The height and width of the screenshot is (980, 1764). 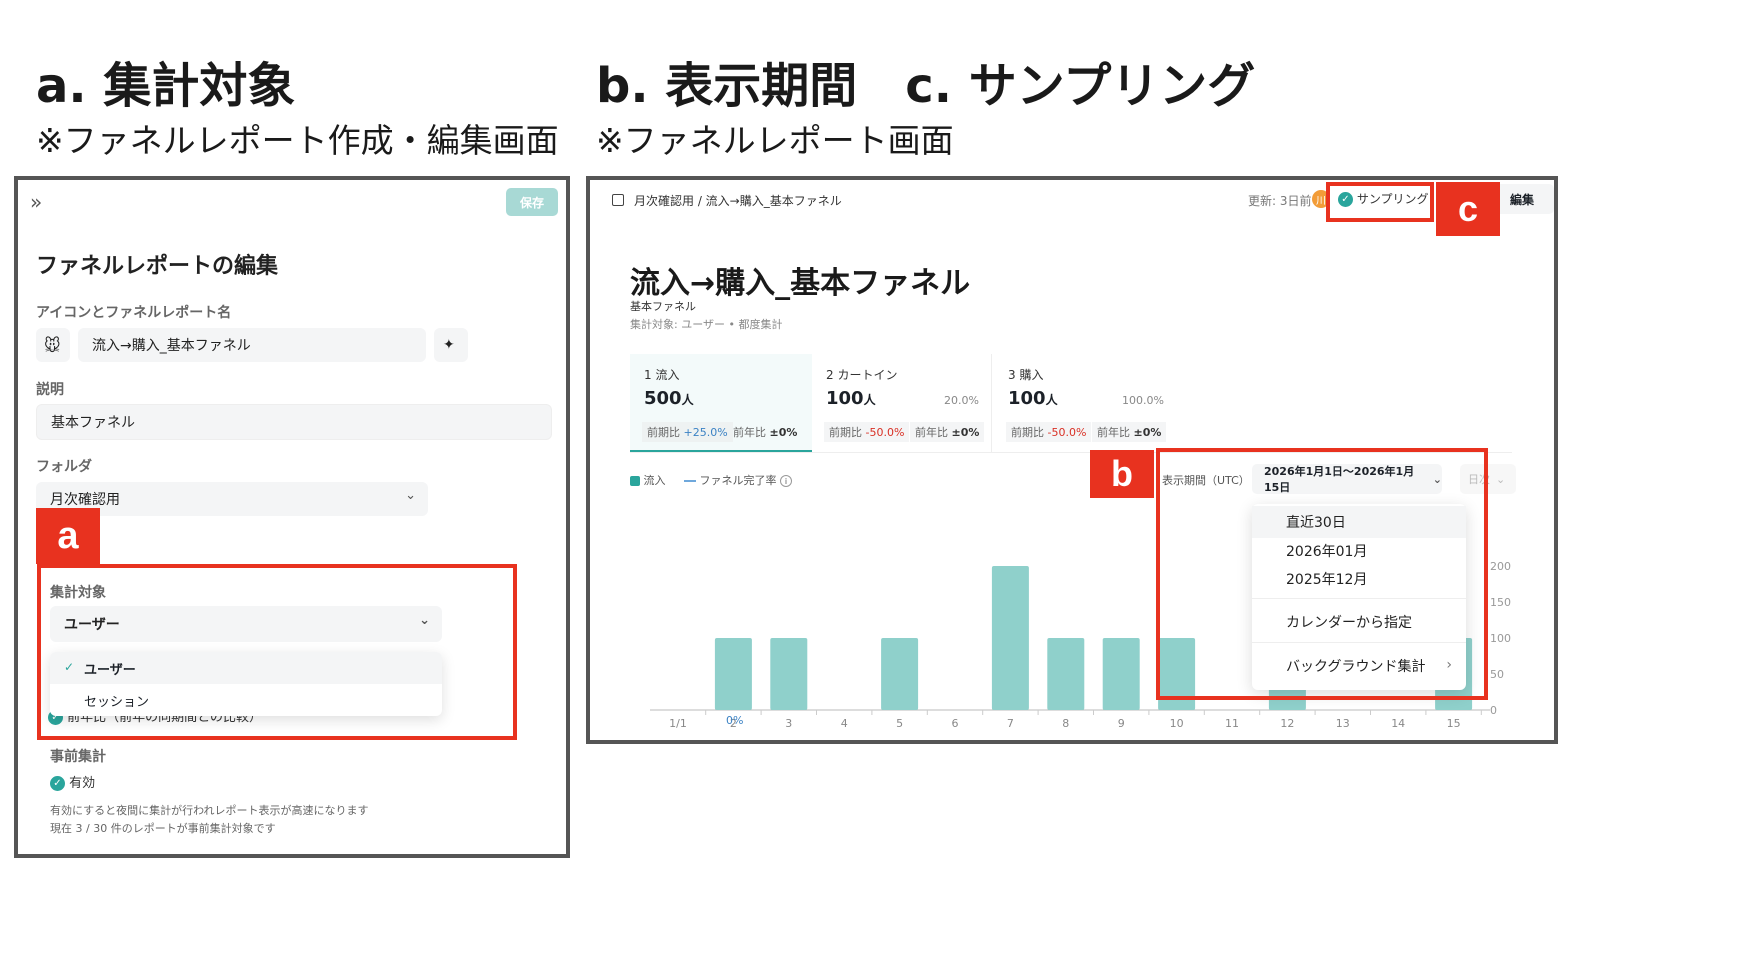 I want to click on highlight-b, so click(x=1322, y=574).